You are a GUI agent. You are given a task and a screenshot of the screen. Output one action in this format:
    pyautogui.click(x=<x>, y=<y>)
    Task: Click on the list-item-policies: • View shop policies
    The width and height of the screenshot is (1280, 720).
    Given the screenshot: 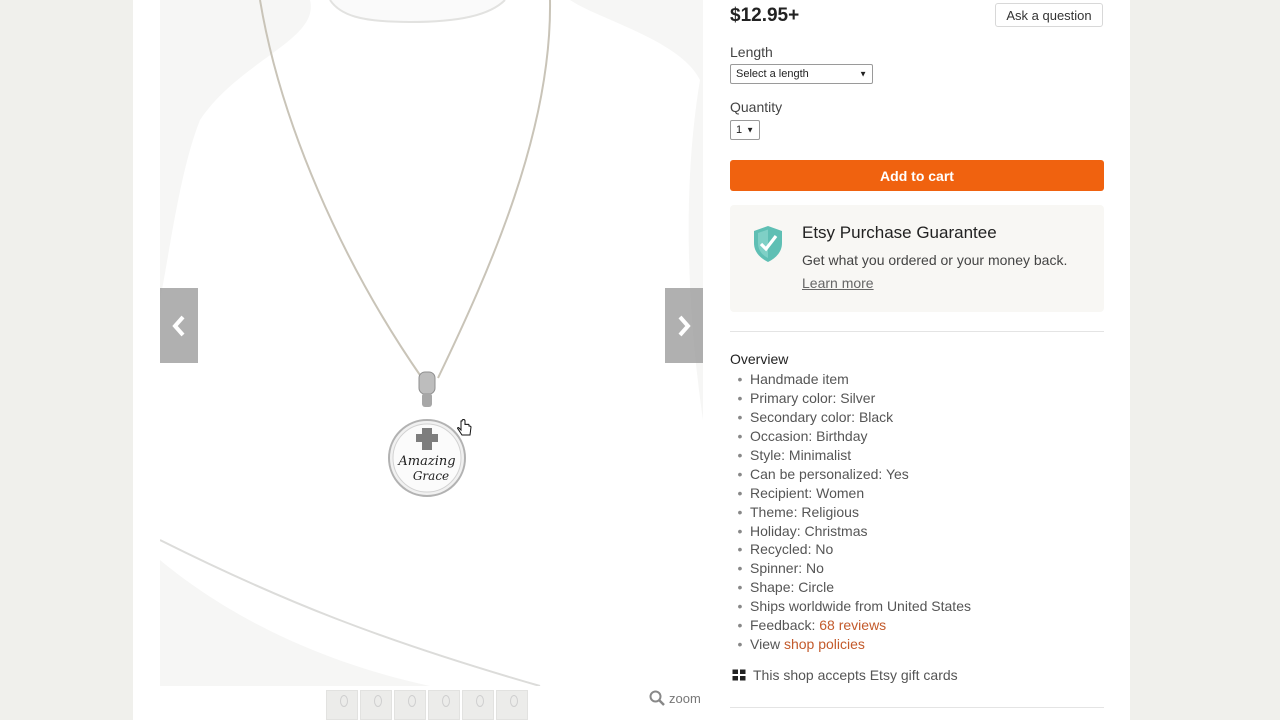 What is the action you would take?
    pyautogui.click(x=801, y=644)
    